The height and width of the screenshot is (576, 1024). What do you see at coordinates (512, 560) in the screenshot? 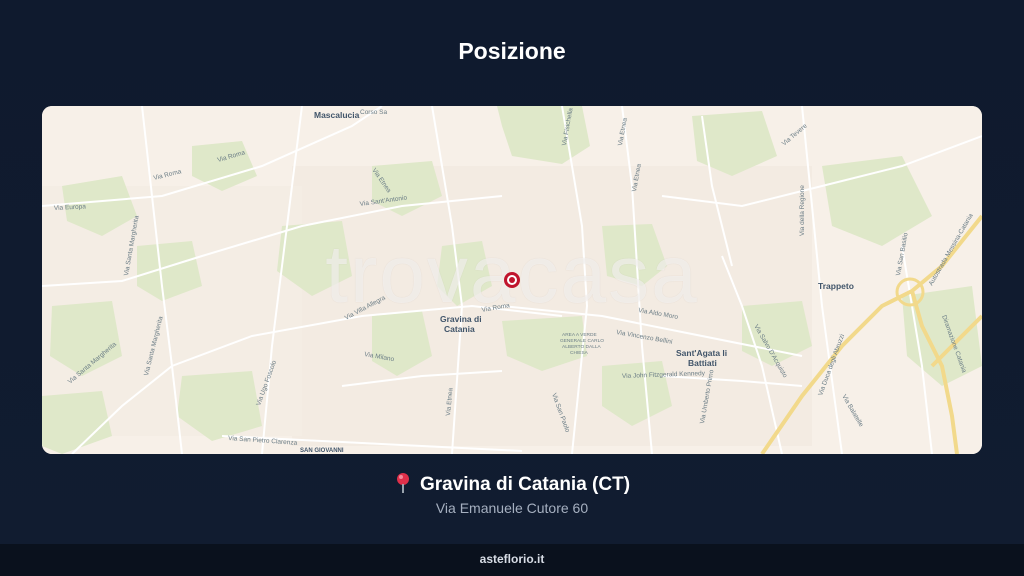
I see `footer-site: asteflorio.it` at bounding box center [512, 560].